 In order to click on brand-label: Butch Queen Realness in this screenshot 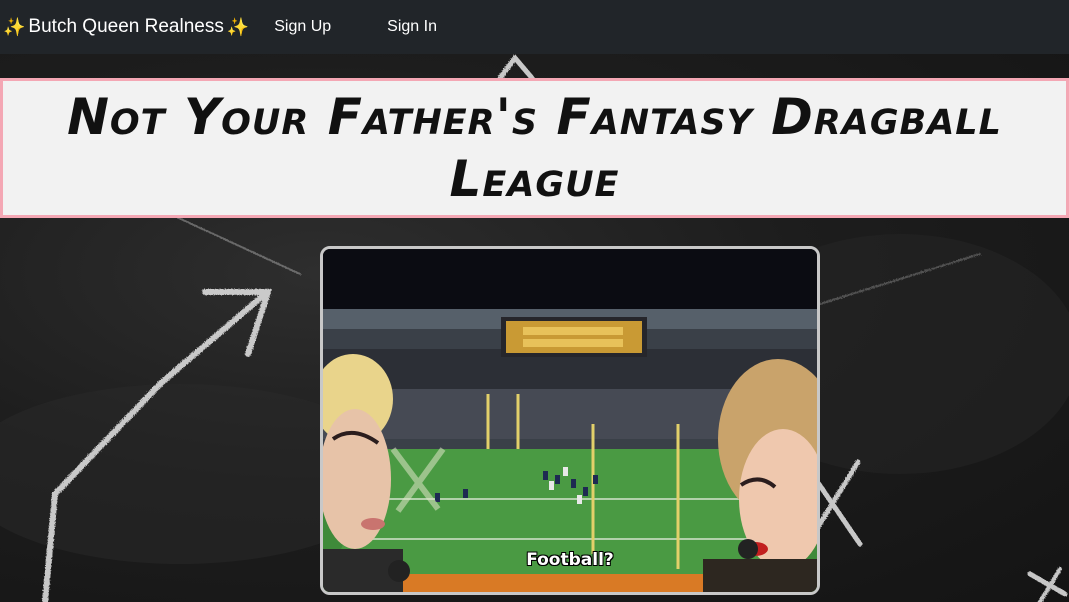, I will do `click(126, 26)`.